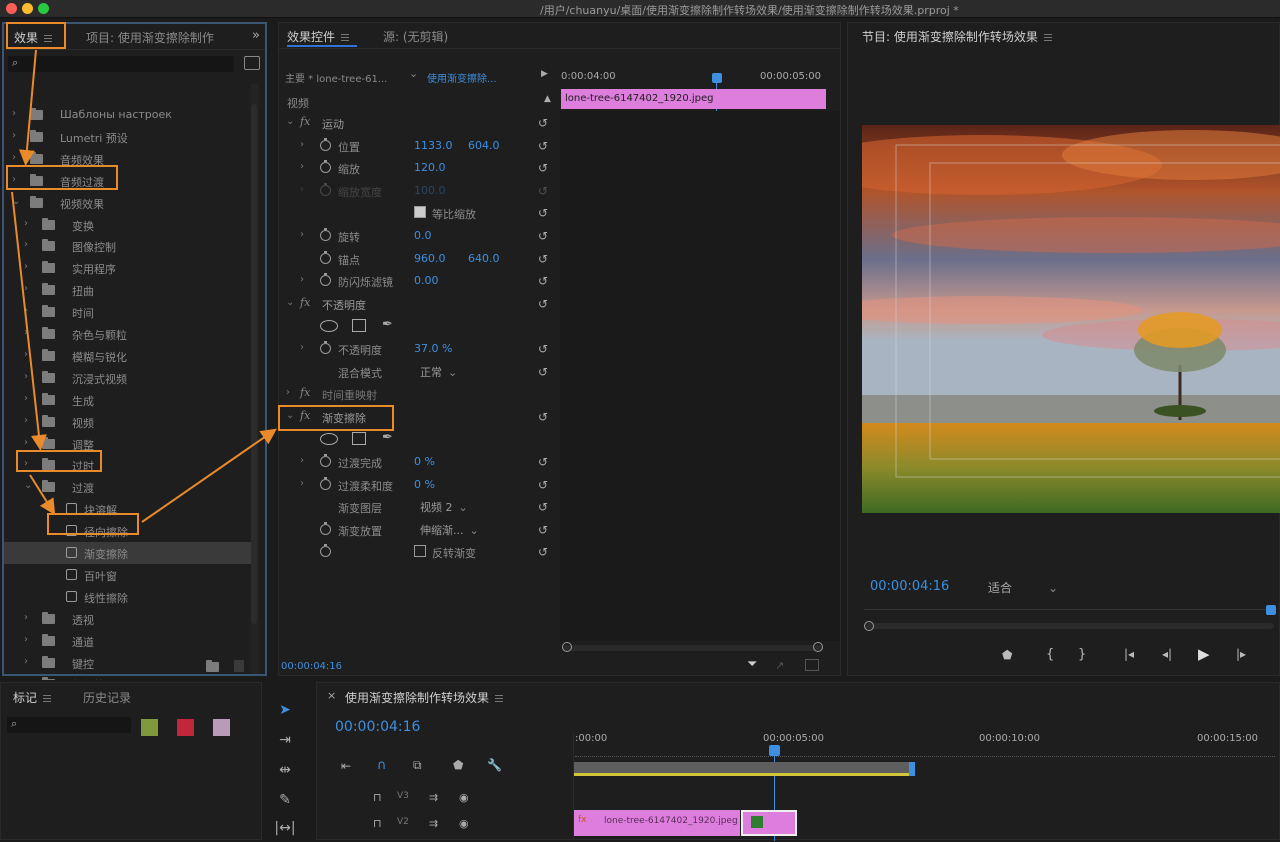 The width and height of the screenshot is (1280, 842). Describe the element at coordinates (424, 697) in the screenshot. I see `timeline-sequence-tab: 使用渐变擦除制作转场效果` at that location.